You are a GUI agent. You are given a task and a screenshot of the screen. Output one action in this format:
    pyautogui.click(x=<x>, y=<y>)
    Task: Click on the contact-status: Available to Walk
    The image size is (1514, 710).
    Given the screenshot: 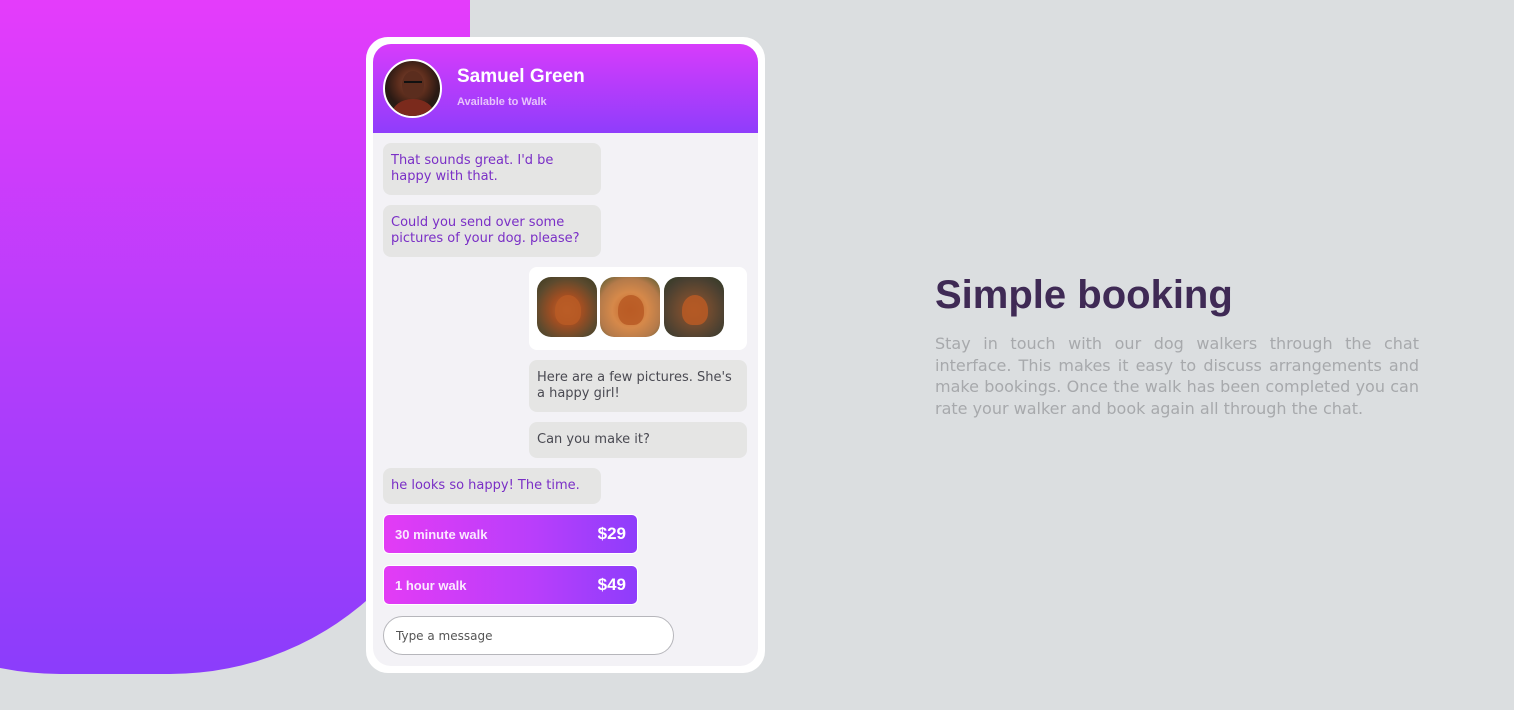 What is the action you would take?
    pyautogui.click(x=502, y=102)
    